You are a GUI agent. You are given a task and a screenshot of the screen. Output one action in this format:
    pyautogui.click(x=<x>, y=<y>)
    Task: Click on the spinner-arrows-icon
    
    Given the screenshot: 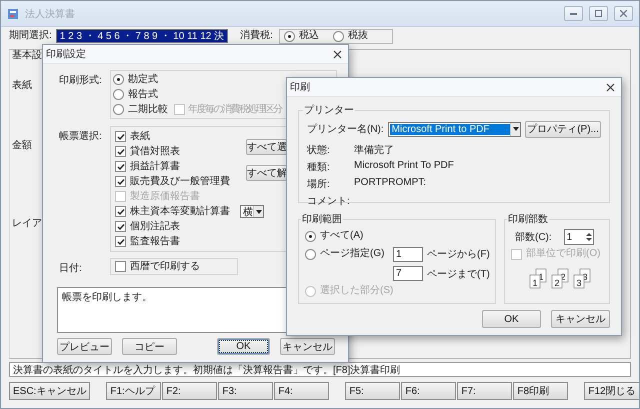 What is the action you would take?
    pyautogui.click(x=588, y=237)
    